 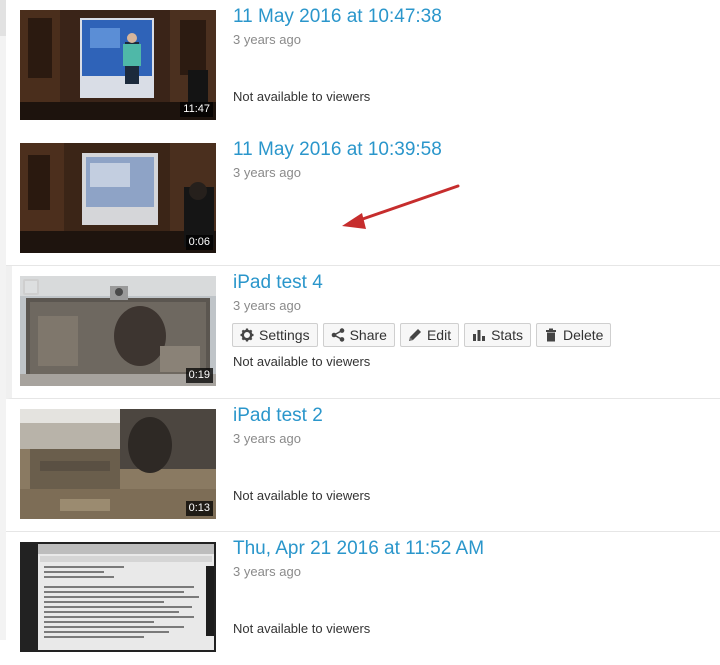 I want to click on video-title-link: iPad test 2, so click(x=278, y=416).